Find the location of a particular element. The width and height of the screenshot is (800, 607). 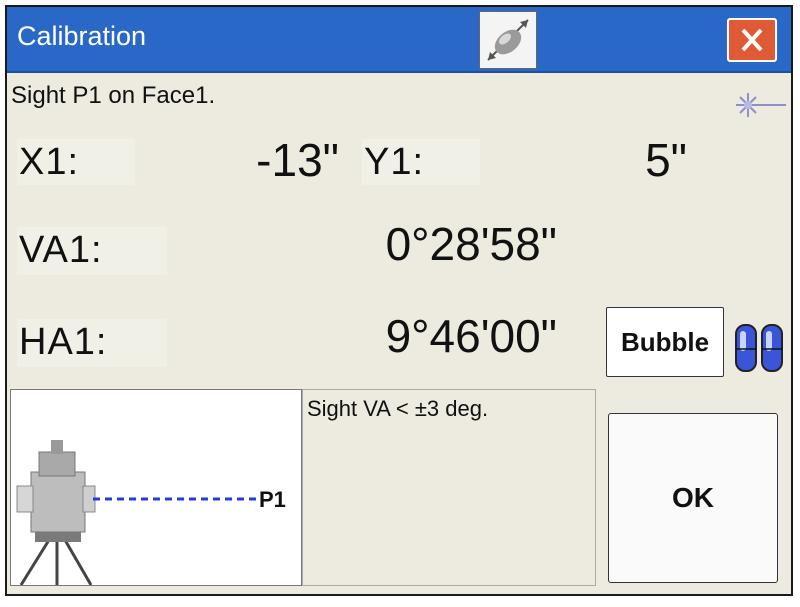

ok-button: OK is located at coordinates (693, 498).